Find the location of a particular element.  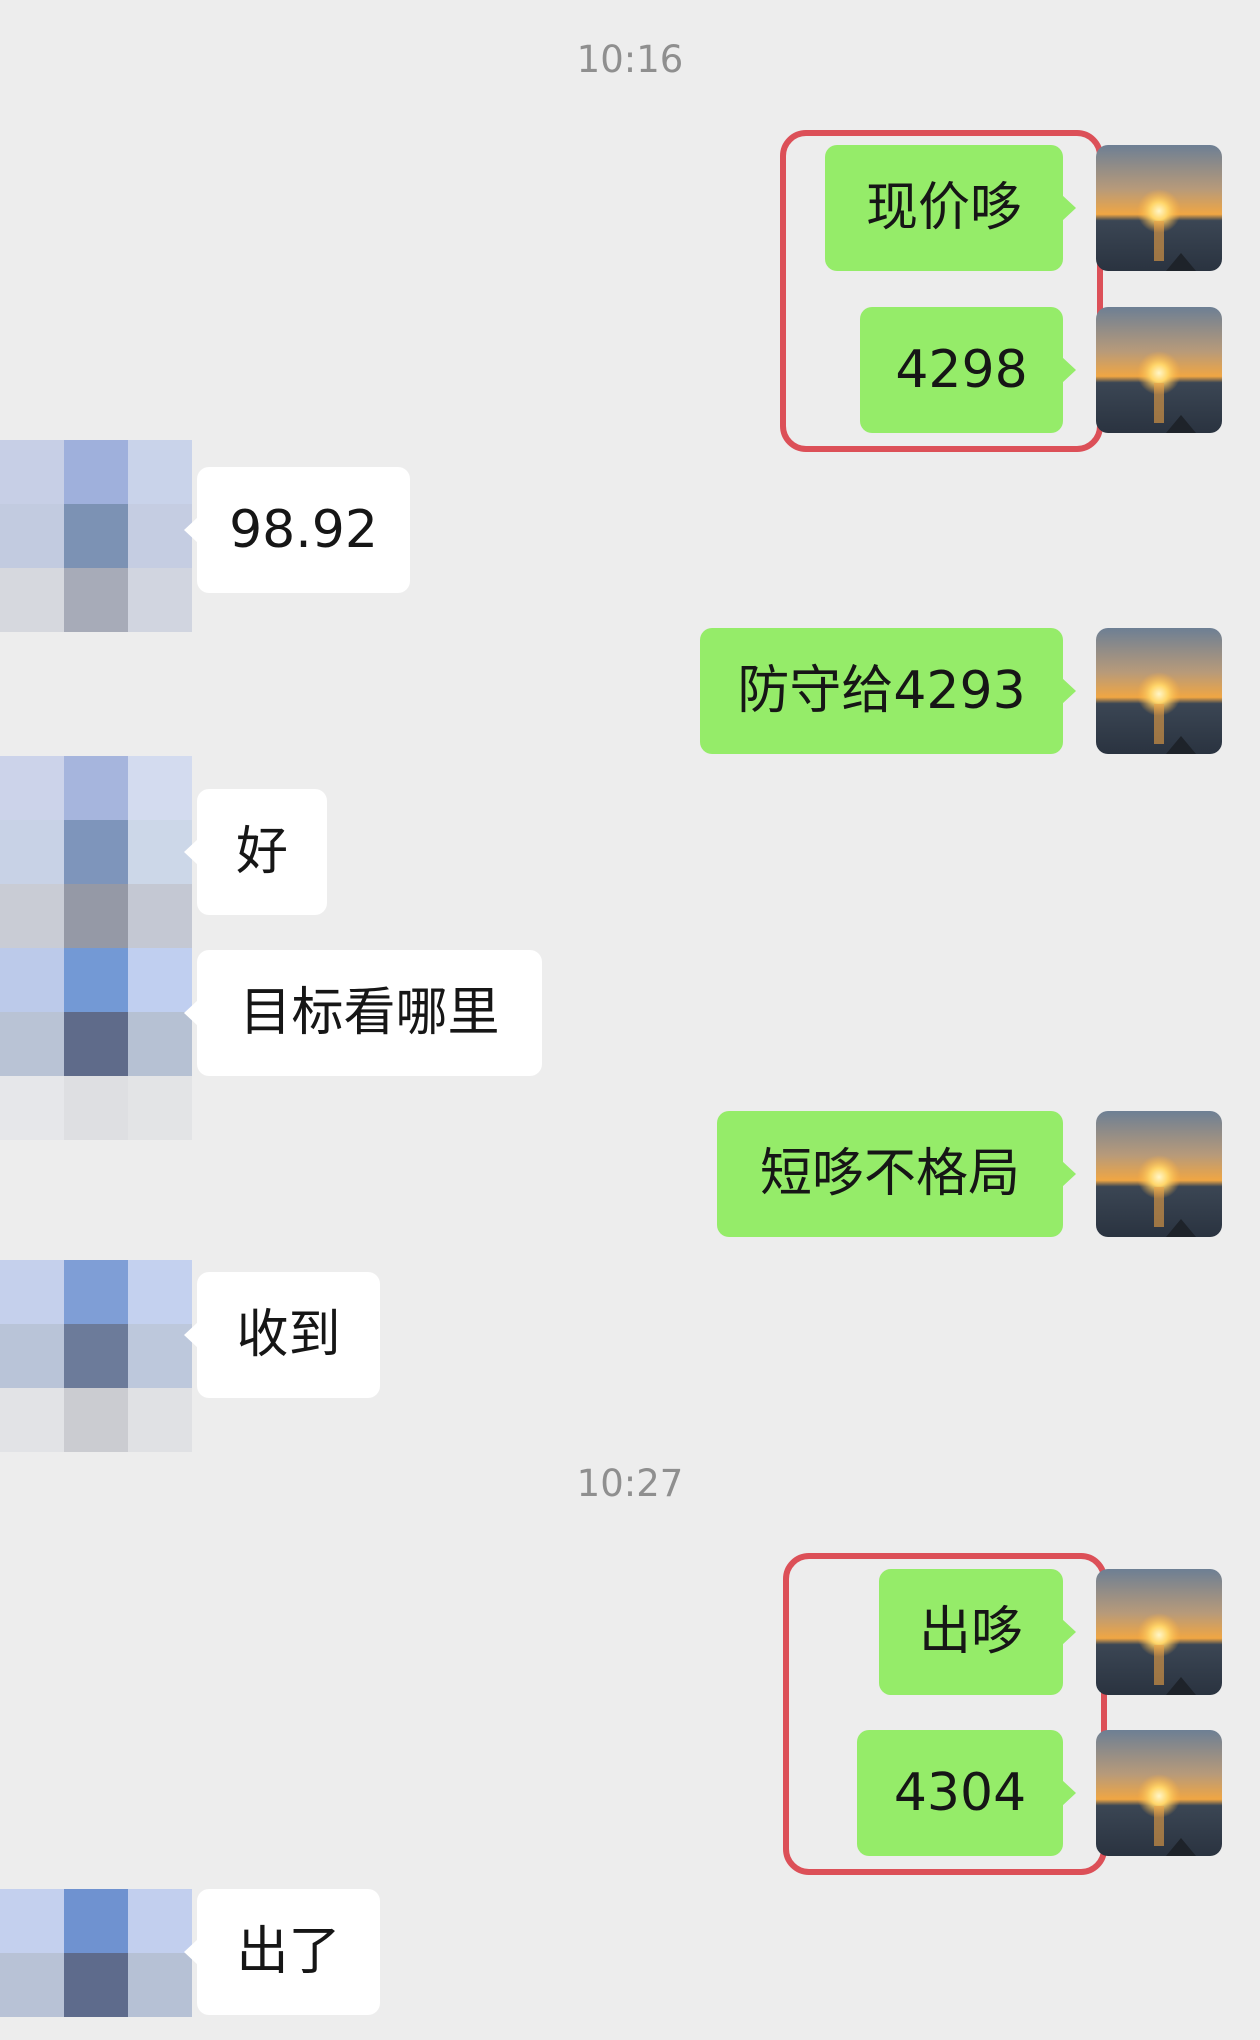

message-bubble-sent: 防守给4293 is located at coordinates (888, 691).